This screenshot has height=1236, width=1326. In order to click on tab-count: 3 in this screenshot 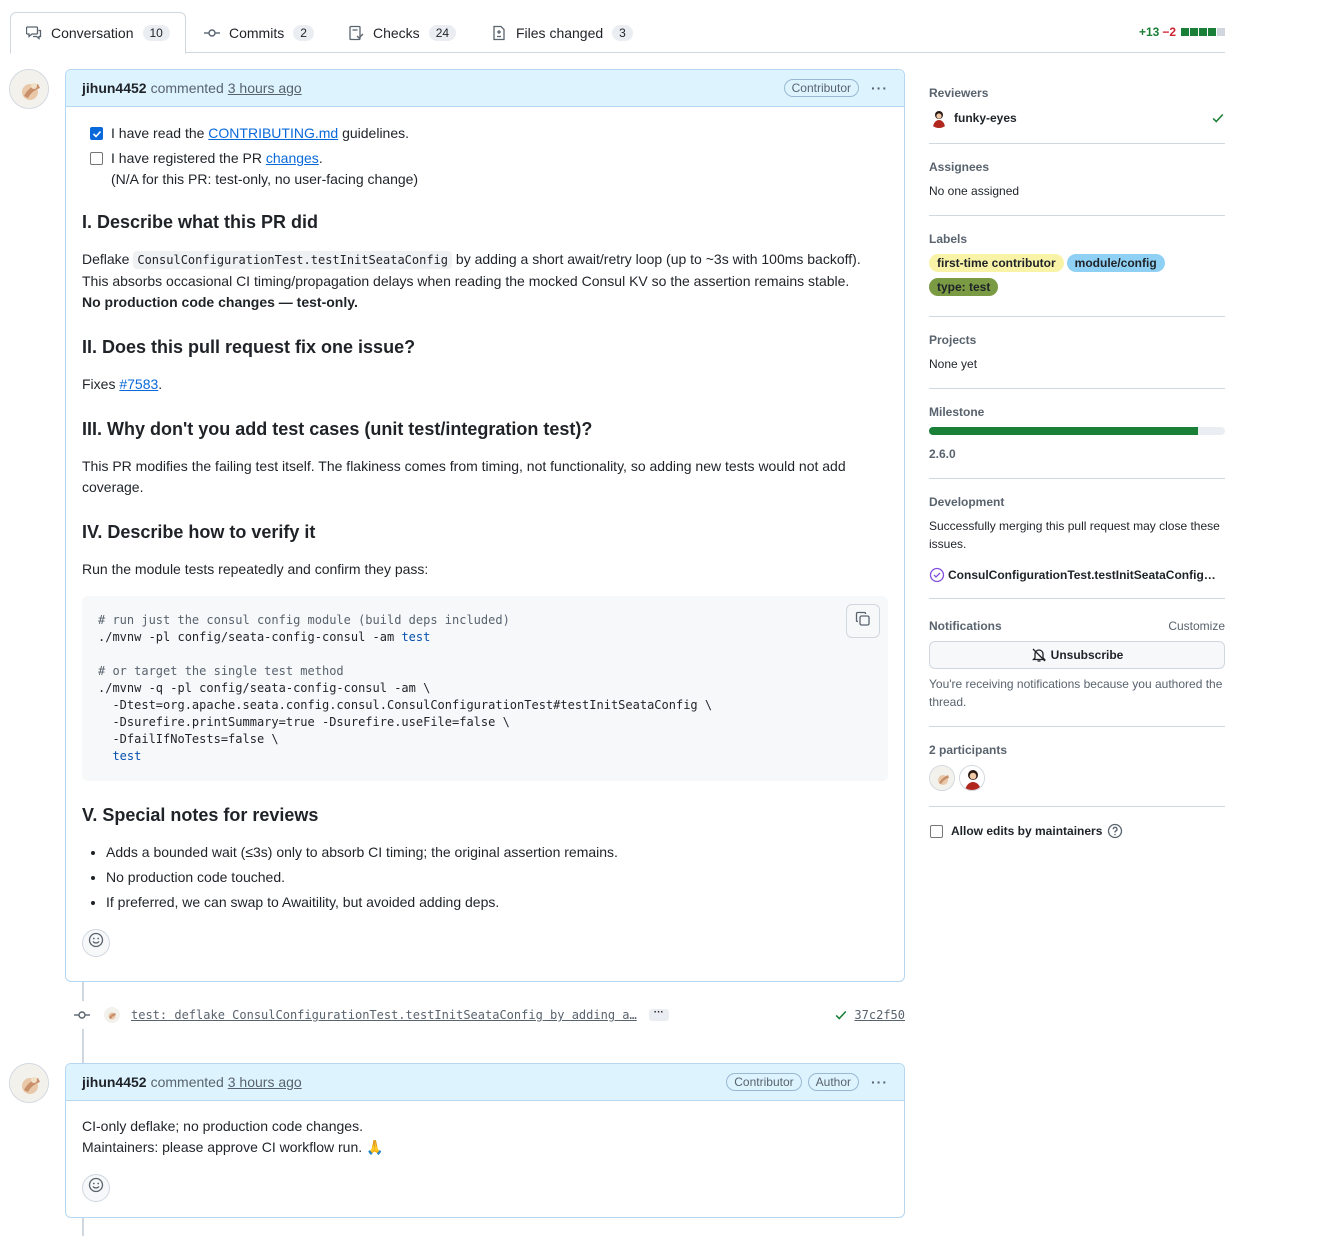, I will do `click(622, 32)`.